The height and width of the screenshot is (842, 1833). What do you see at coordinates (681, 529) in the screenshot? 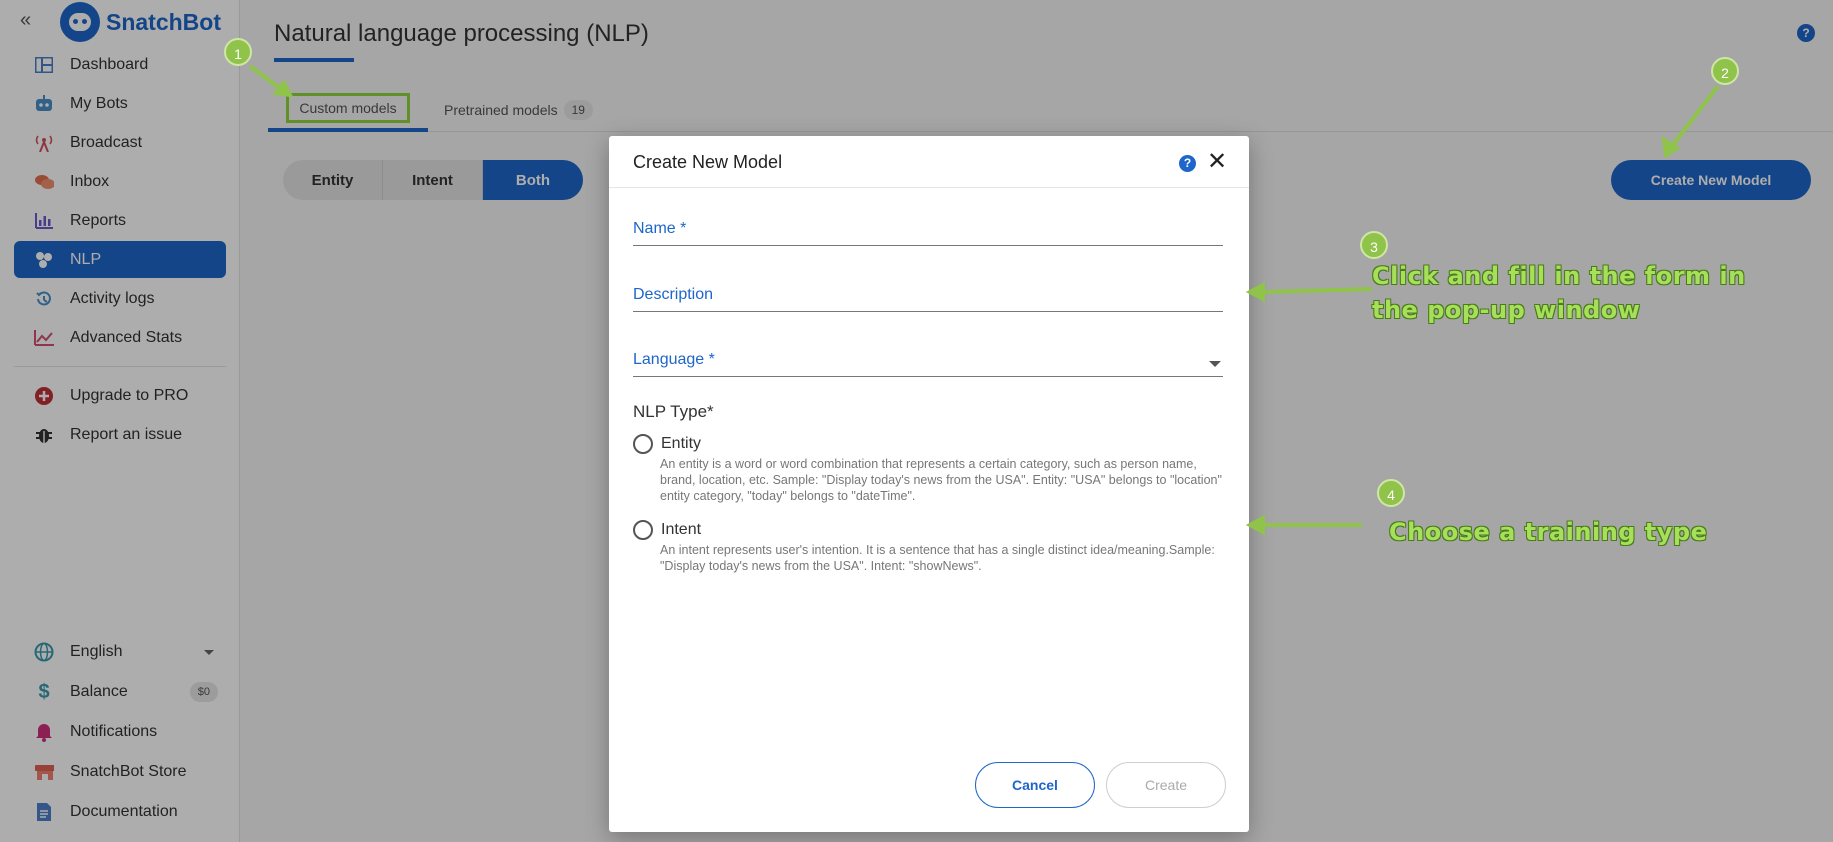
I see `radio-label: Intent` at bounding box center [681, 529].